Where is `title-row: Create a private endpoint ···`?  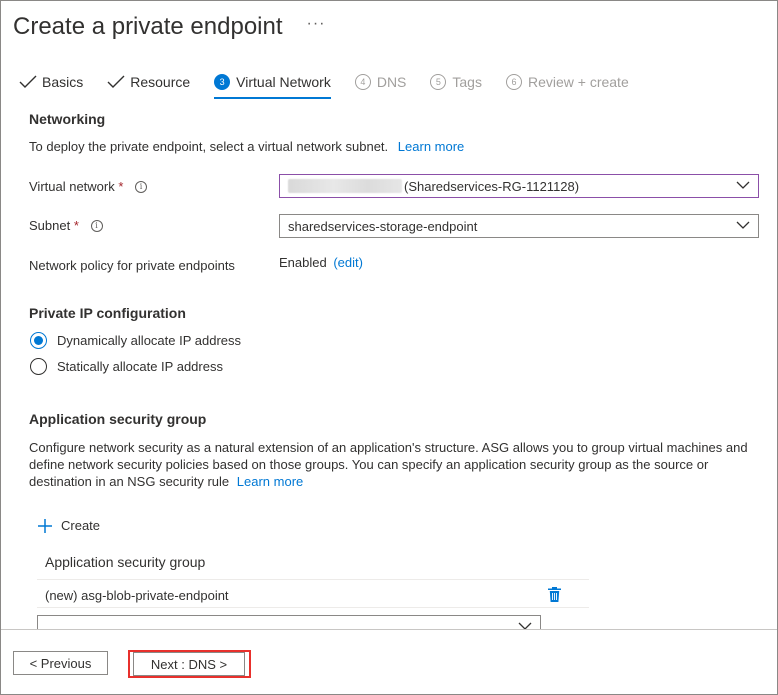 title-row: Create a private endpoint ··· is located at coordinates (169, 27).